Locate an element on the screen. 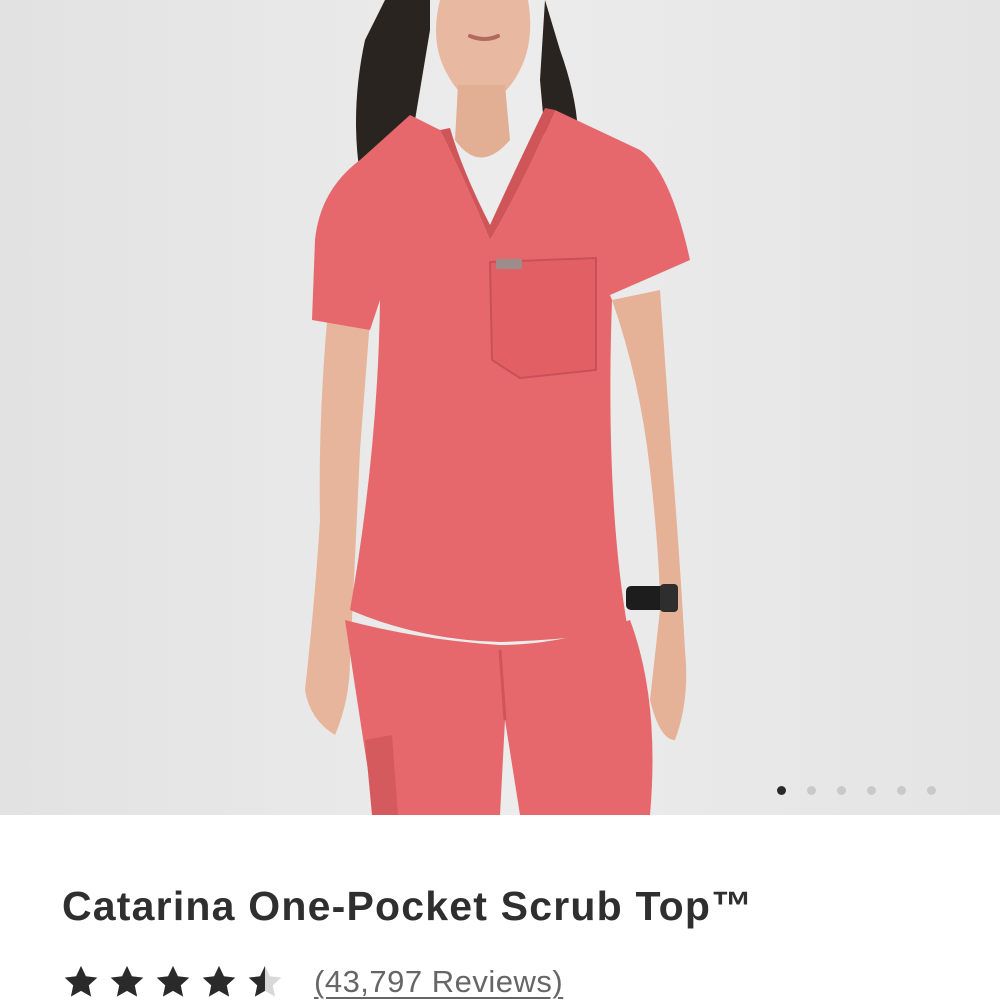  product-rating: (43,797 Reviews) is located at coordinates (312, 982).